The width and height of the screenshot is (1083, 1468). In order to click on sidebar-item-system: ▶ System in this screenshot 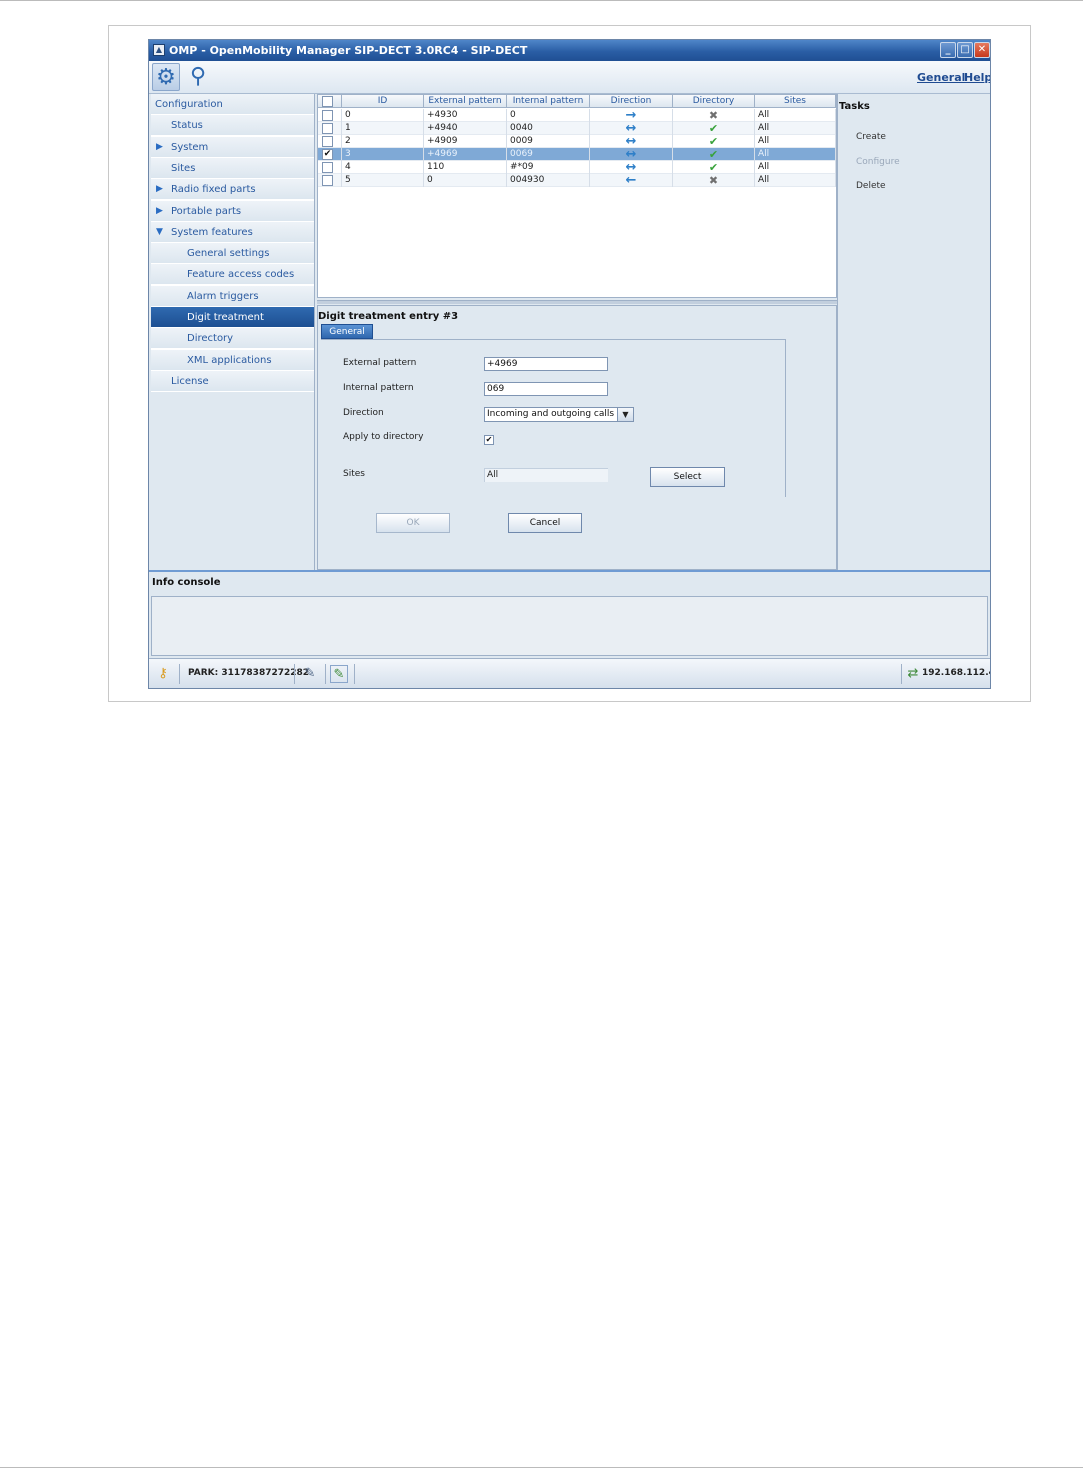, I will do `click(232, 147)`.